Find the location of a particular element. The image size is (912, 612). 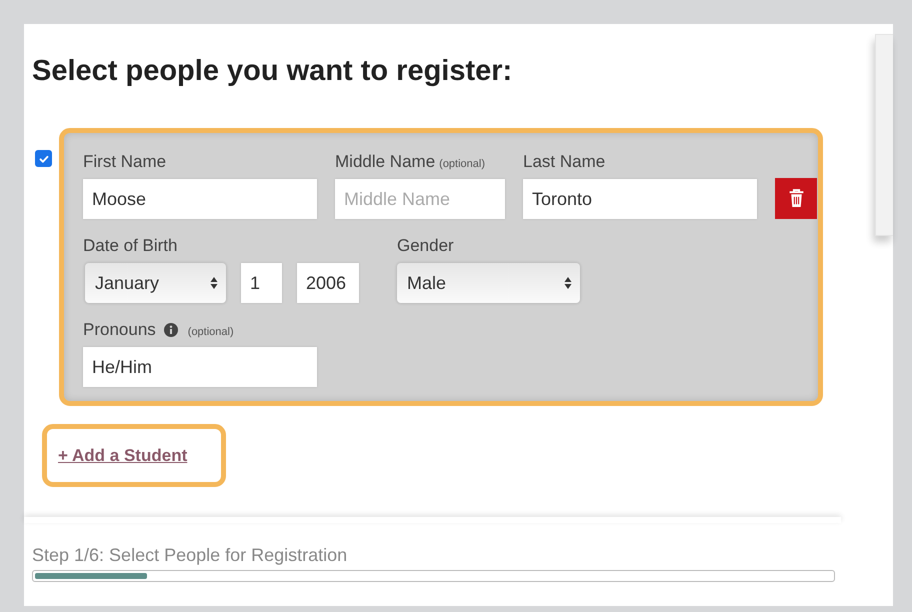

field-label: Pronouns is located at coordinates (119, 330).